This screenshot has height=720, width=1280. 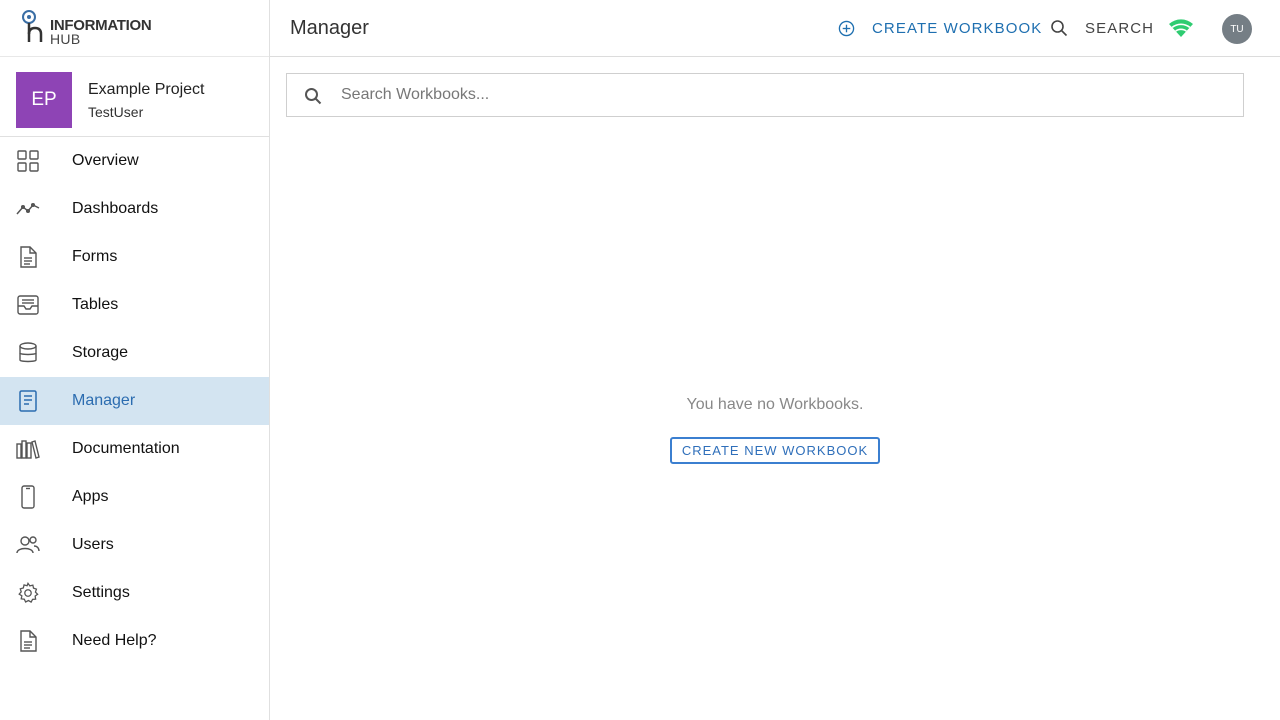 I want to click on sidebar-item-manager: Manager, so click(x=134, y=401).